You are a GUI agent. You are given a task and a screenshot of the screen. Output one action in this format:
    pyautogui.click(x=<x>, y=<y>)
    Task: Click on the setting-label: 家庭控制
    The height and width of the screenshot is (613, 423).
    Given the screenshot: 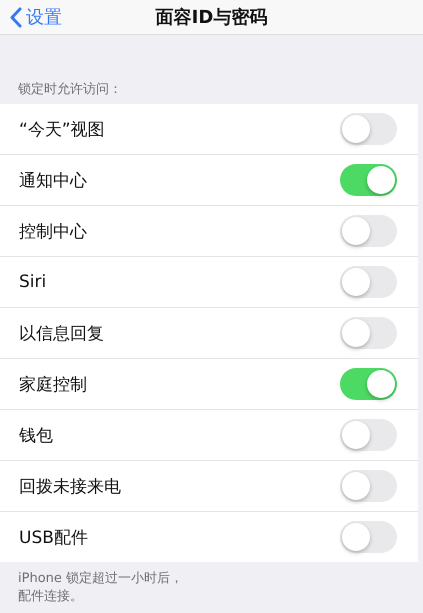 What is the action you would take?
    pyautogui.click(x=53, y=385)
    